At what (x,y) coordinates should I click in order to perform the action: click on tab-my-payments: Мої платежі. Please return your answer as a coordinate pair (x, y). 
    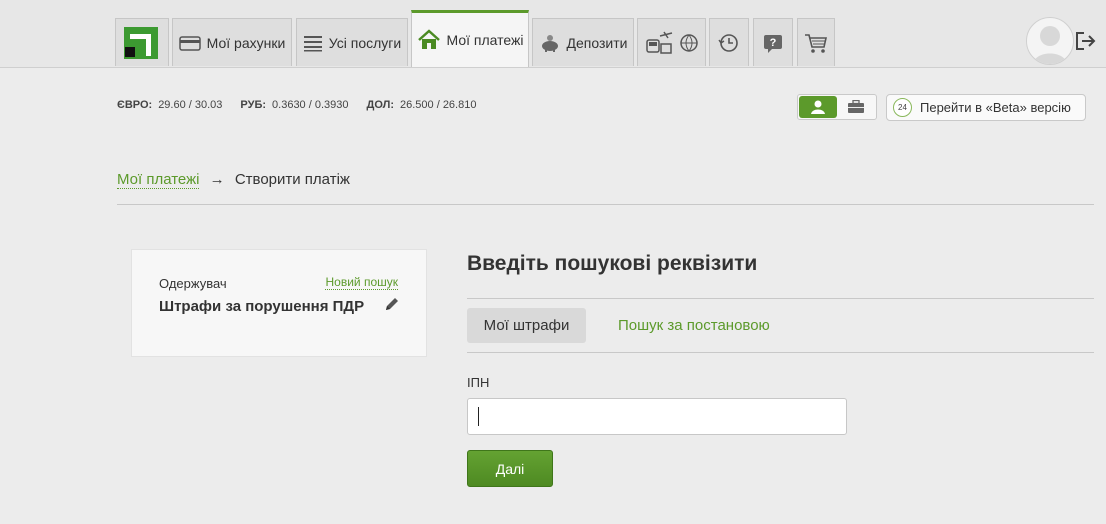
    Looking at the image, I should click on (470, 38).